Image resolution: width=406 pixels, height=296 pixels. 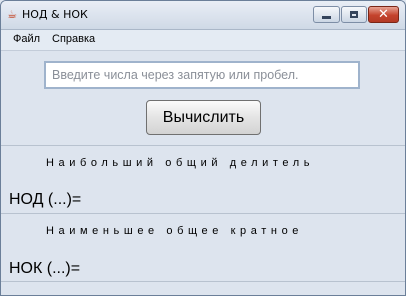 What do you see at coordinates (326, 14) in the screenshot?
I see `minimize-button` at bounding box center [326, 14].